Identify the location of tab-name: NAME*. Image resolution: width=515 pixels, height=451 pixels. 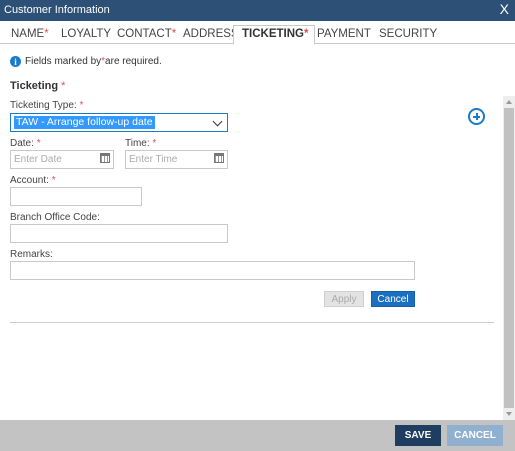
(30, 35).